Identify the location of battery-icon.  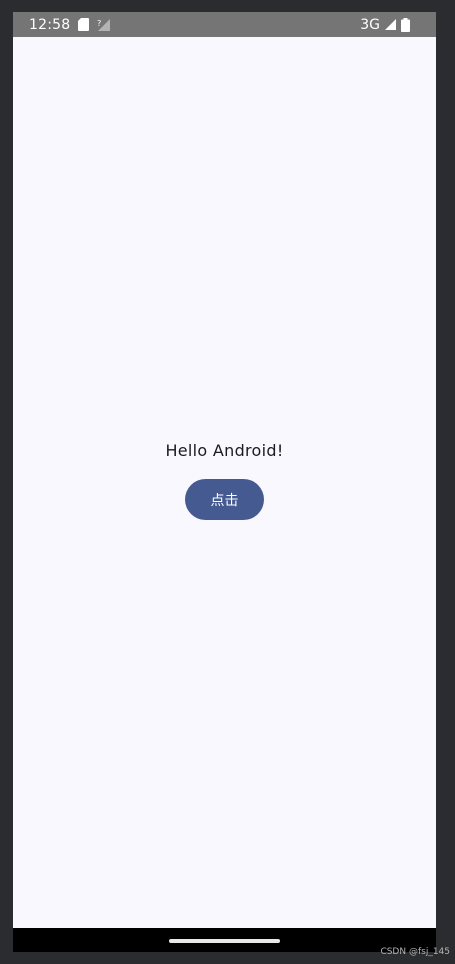
(405, 24).